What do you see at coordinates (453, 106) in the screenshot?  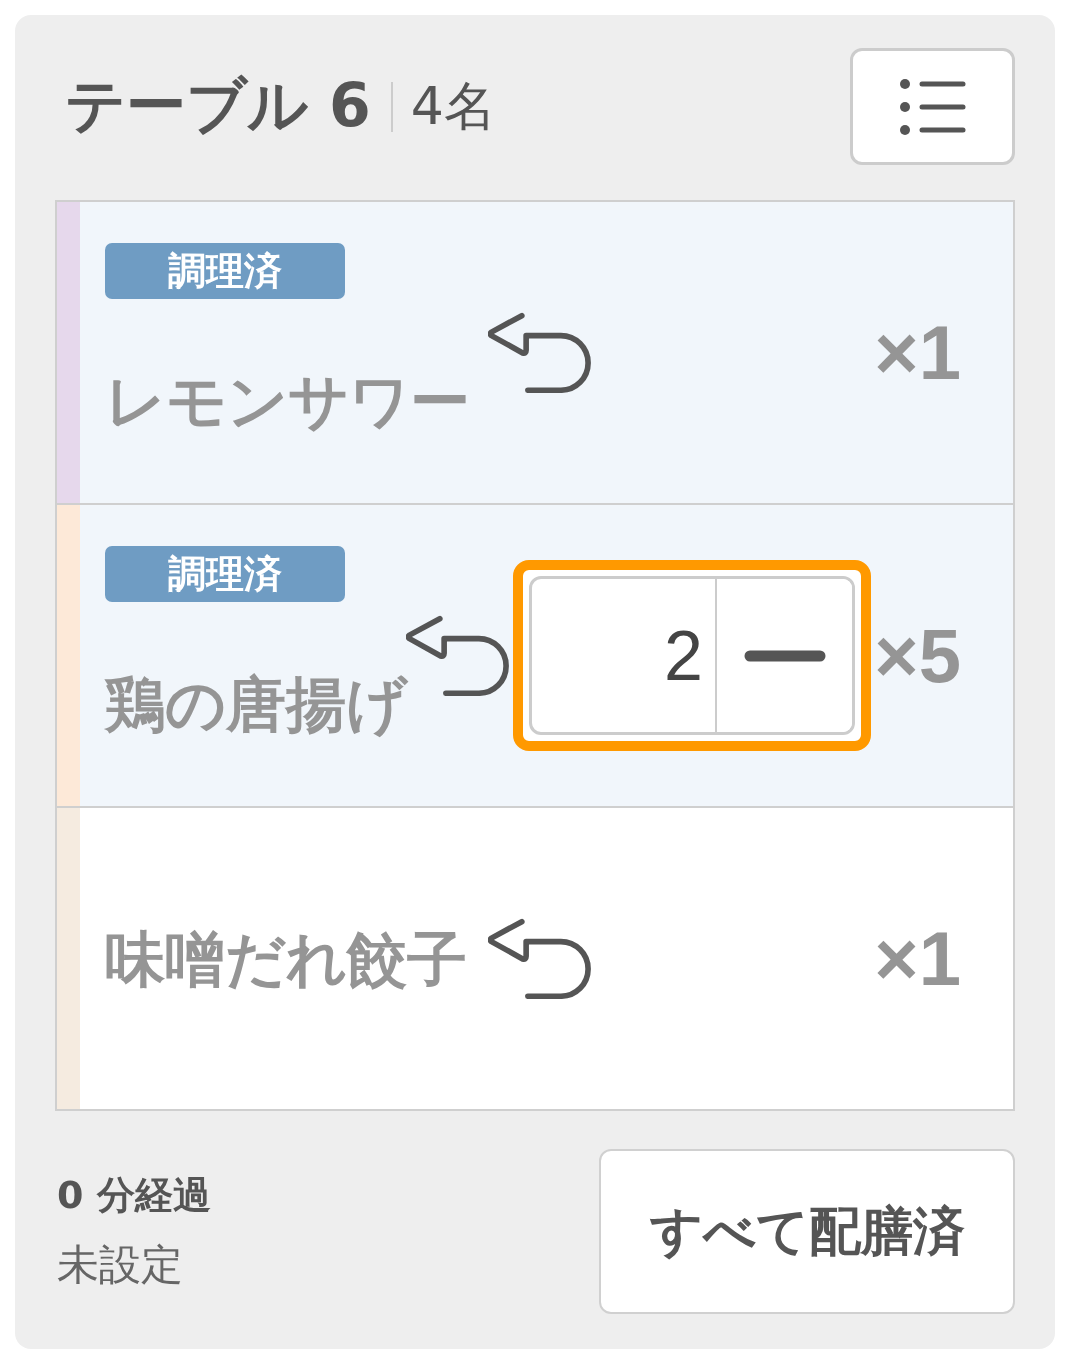 I see `guest-count: 4名` at bounding box center [453, 106].